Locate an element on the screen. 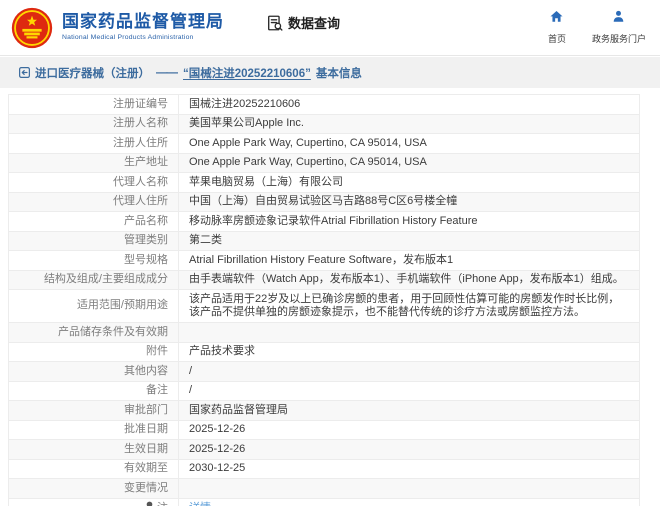 This screenshot has height=506, width=660. table-row: 代理人名称 苹果电脑贸易（上海）有限公司 is located at coordinates (324, 182).